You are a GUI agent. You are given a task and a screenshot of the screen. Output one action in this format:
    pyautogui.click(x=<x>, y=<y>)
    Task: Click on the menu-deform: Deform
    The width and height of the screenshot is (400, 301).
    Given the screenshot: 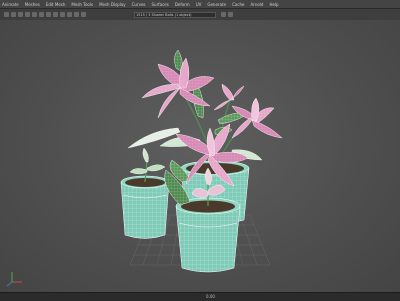 What is the action you would take?
    pyautogui.click(x=182, y=4)
    